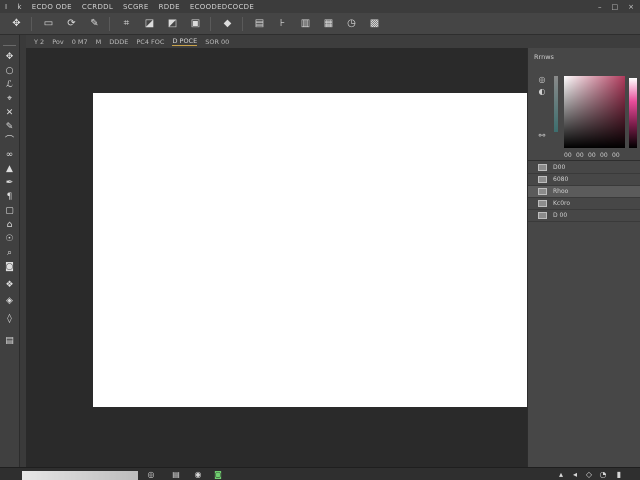  Describe the element at coordinates (542, 80) in the screenshot. I see `color-mode-icon: ◎` at that location.